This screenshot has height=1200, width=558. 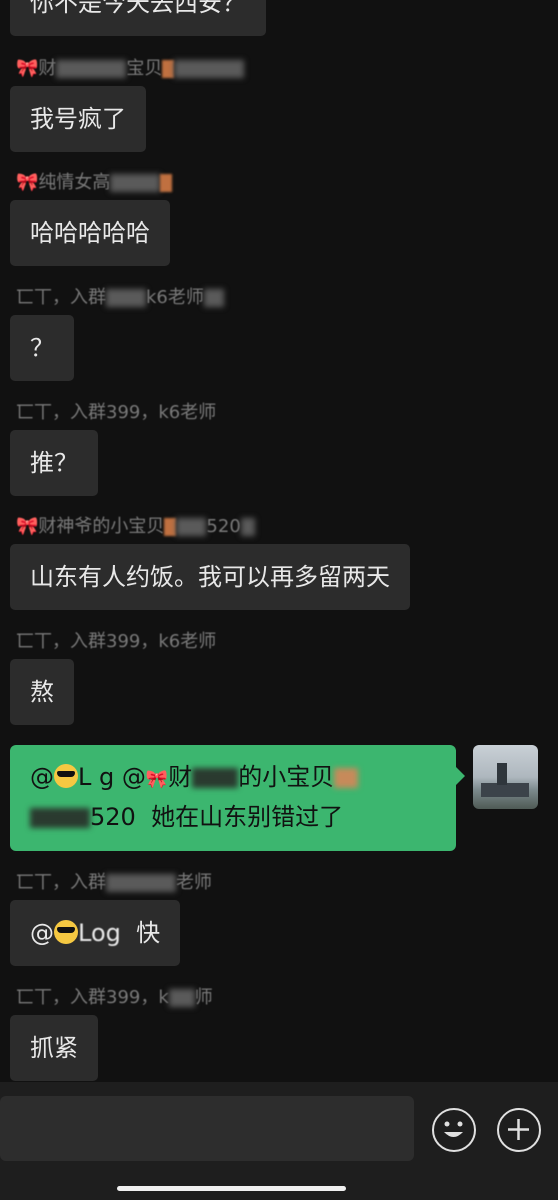 What do you see at coordinates (186, 817) in the screenshot?
I see `sent-line-2: 520 她在山东别错过了` at bounding box center [186, 817].